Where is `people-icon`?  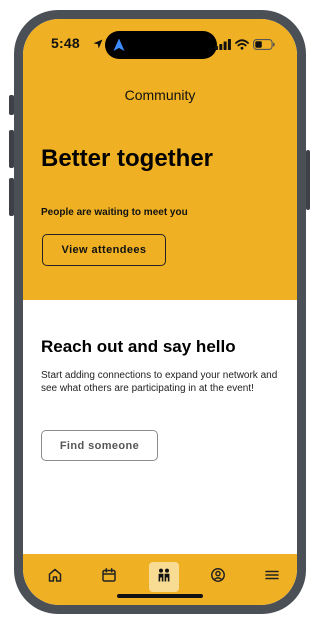
people-icon is located at coordinates (164, 577).